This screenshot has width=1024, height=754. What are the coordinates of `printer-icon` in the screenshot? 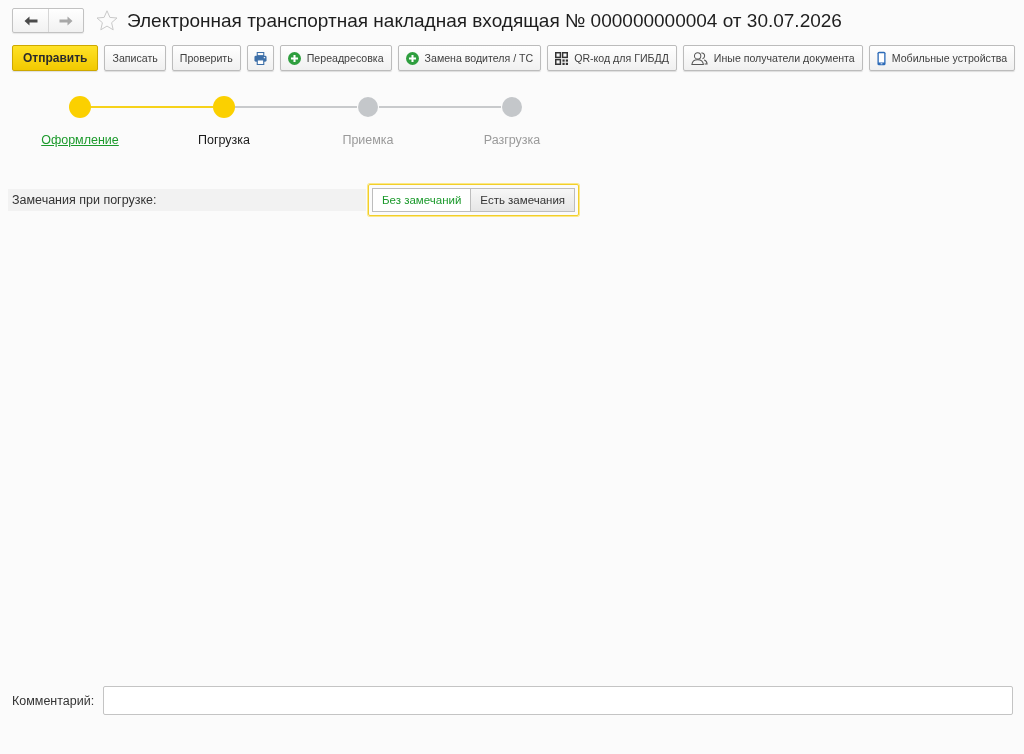 It's located at (260, 58).